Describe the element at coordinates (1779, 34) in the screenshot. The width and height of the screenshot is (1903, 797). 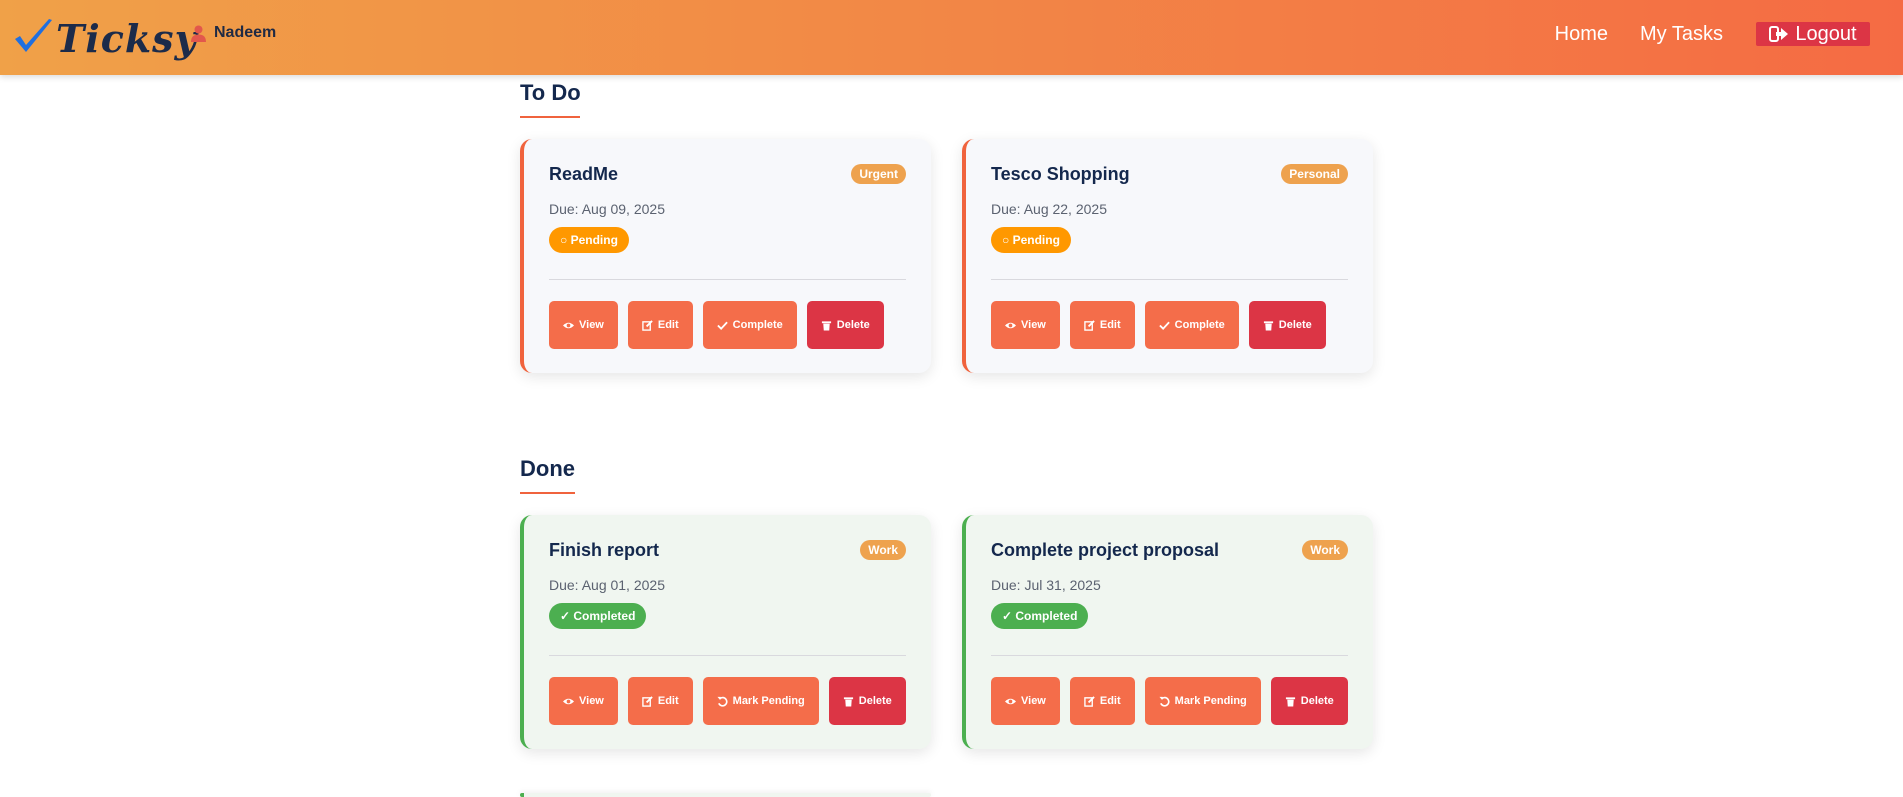
I see `logout-icon` at that location.